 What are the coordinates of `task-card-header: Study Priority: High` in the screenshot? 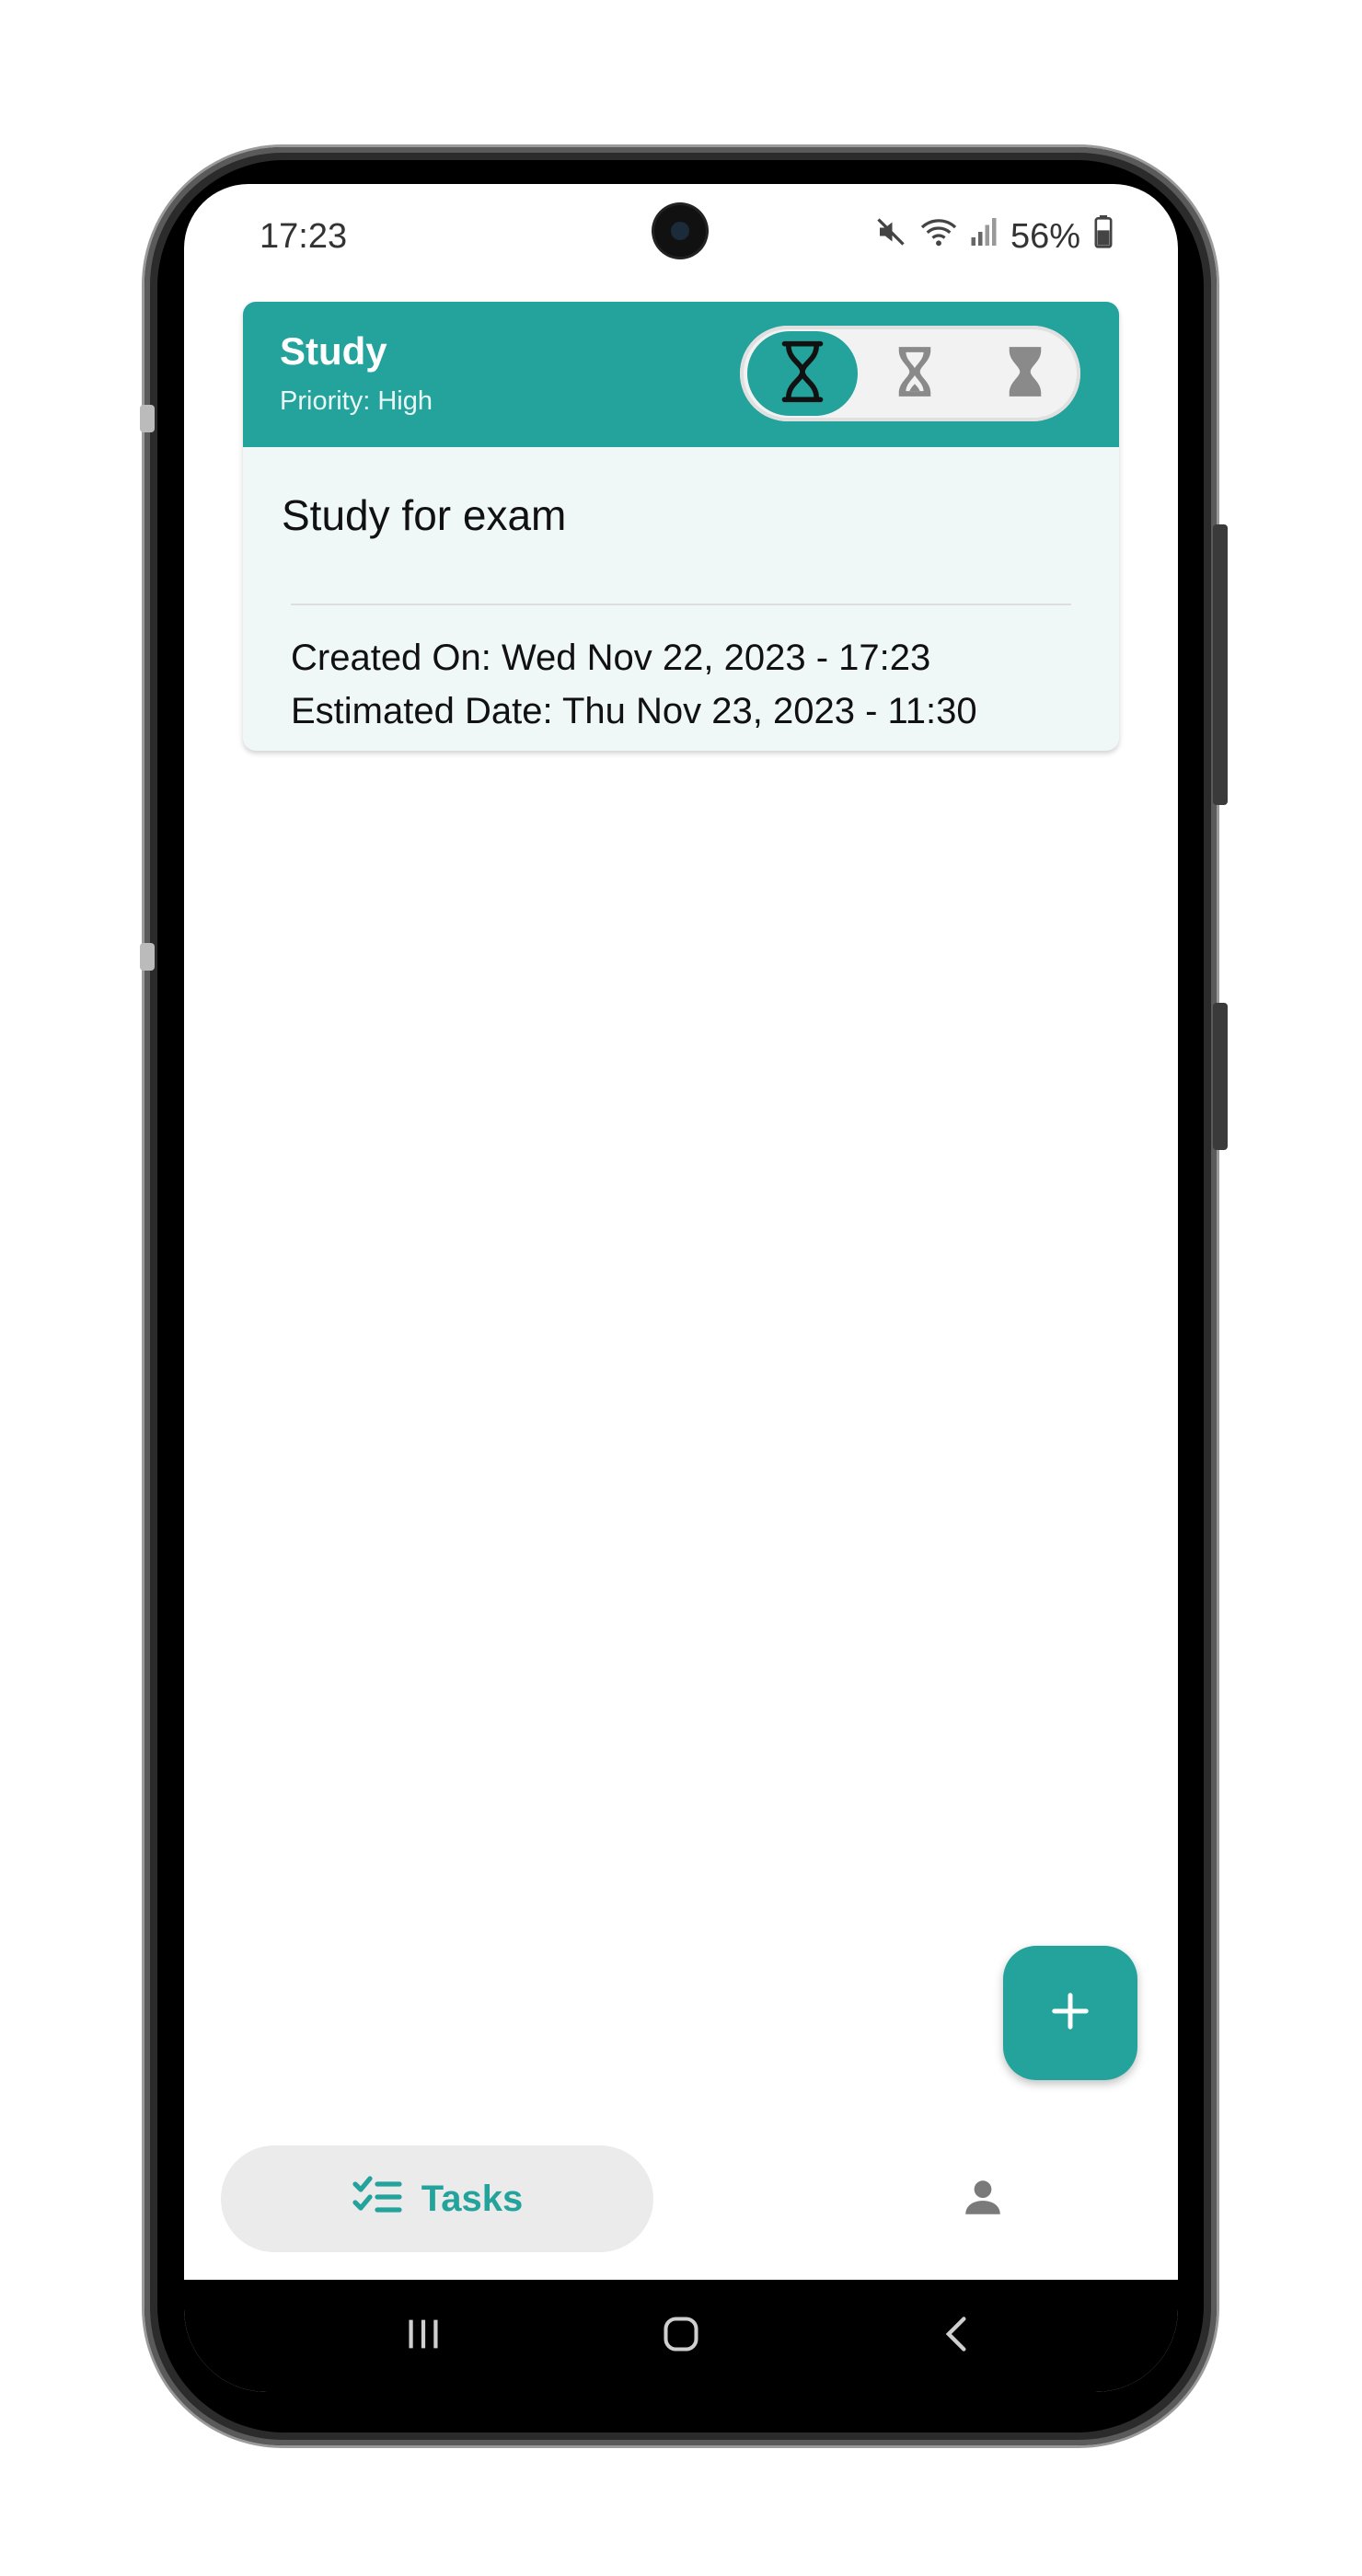 It's located at (681, 374).